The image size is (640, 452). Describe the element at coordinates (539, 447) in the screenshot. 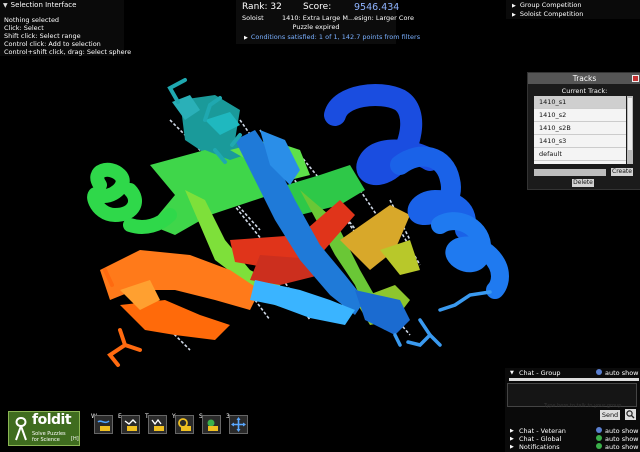

I see `notifications-label: Notifications` at that location.